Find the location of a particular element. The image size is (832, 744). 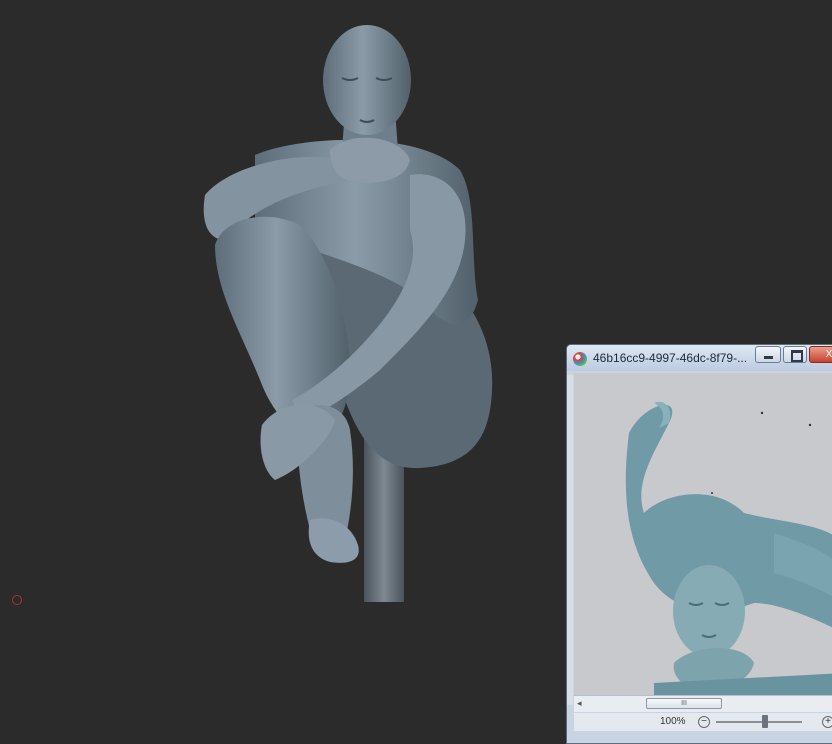

reference-sculpture-image is located at coordinates (703, 536).